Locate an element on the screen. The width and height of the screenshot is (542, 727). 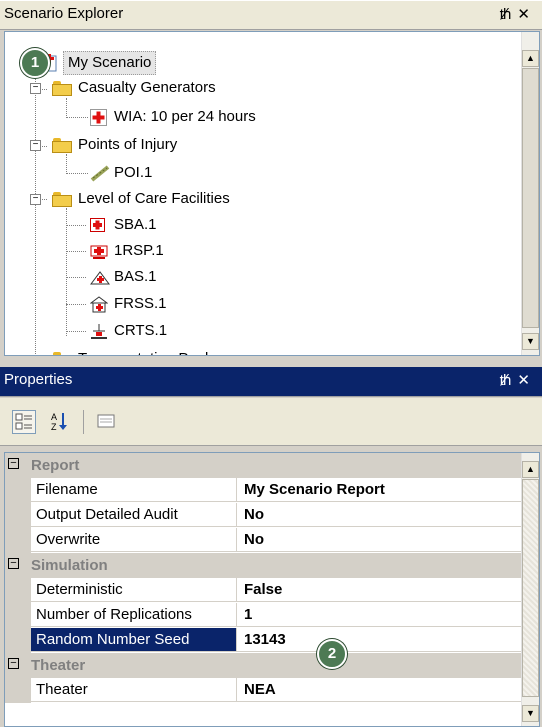
tree-node-label: FRSS.1 is located at coordinates (140, 304).